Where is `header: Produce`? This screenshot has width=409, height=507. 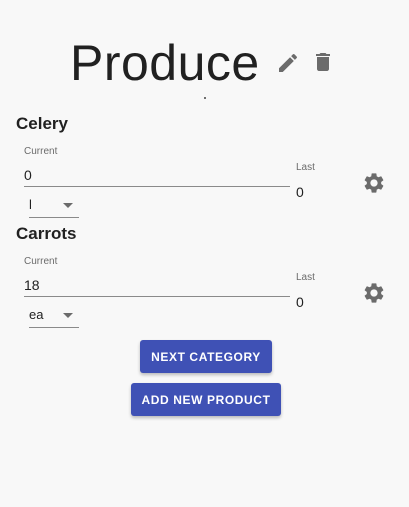
header: Produce is located at coordinates (204, 64).